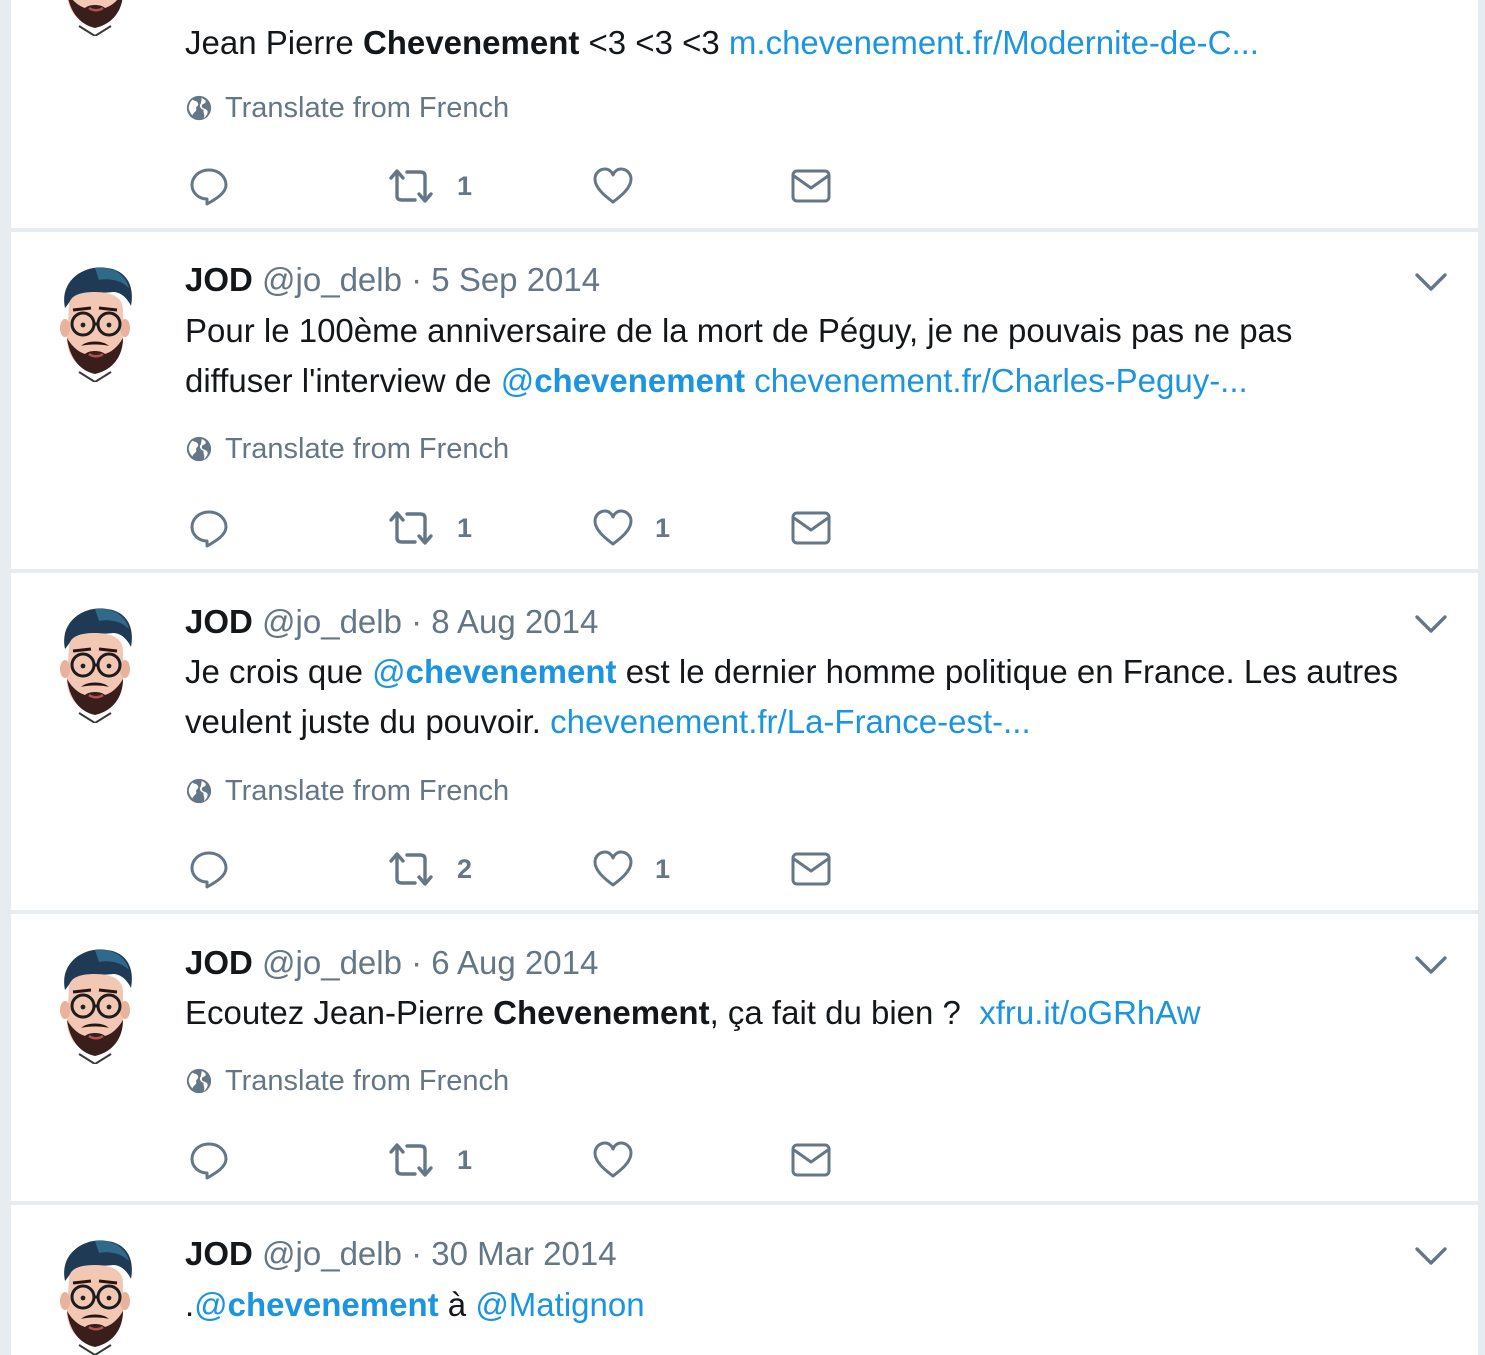 This screenshot has width=1485, height=1355. What do you see at coordinates (654, 42) in the screenshot?
I see `tweet-text-segment: <3 <3 <3` at bounding box center [654, 42].